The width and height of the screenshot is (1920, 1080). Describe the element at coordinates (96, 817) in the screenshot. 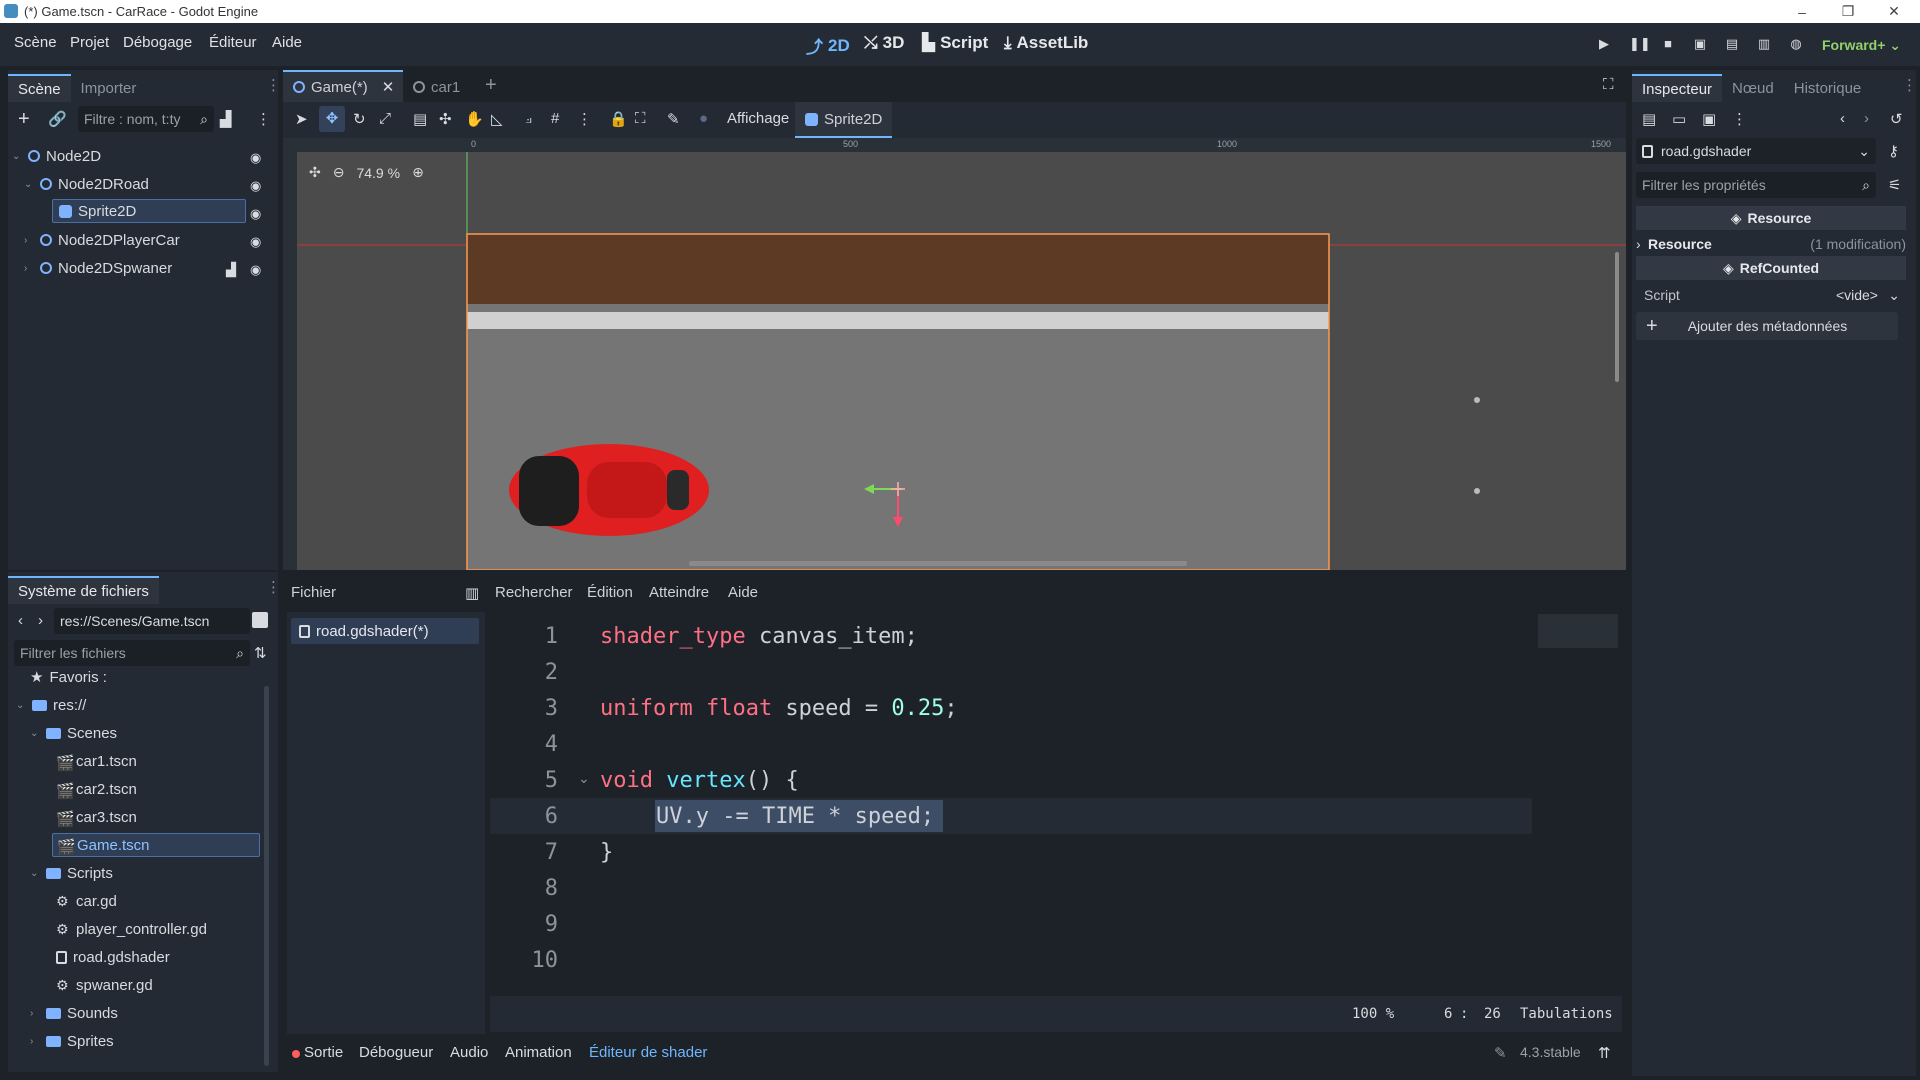

I see `fs-file-car3: 🎬 car3.tscn` at that location.